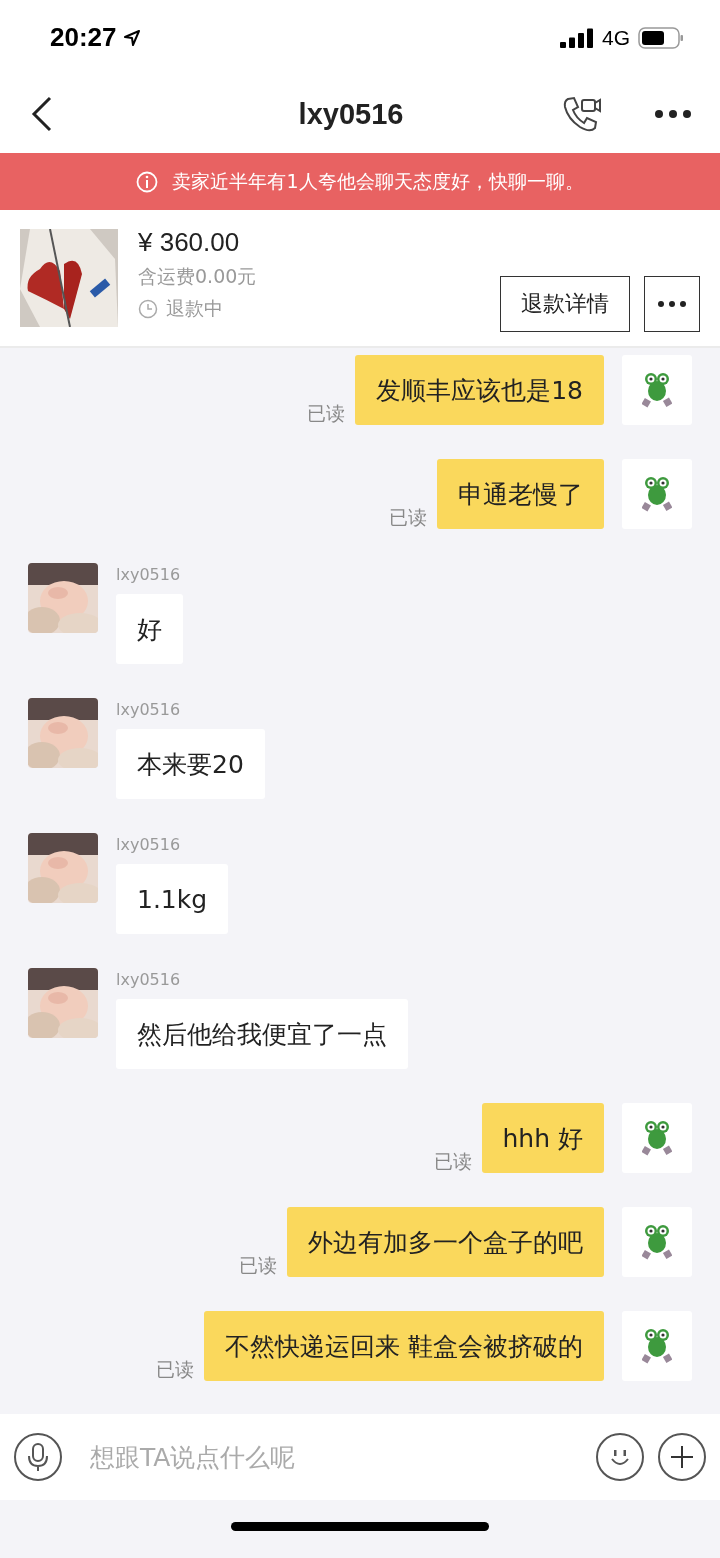 The width and height of the screenshot is (720, 1558). I want to click on microphone-icon, so click(38, 1457).